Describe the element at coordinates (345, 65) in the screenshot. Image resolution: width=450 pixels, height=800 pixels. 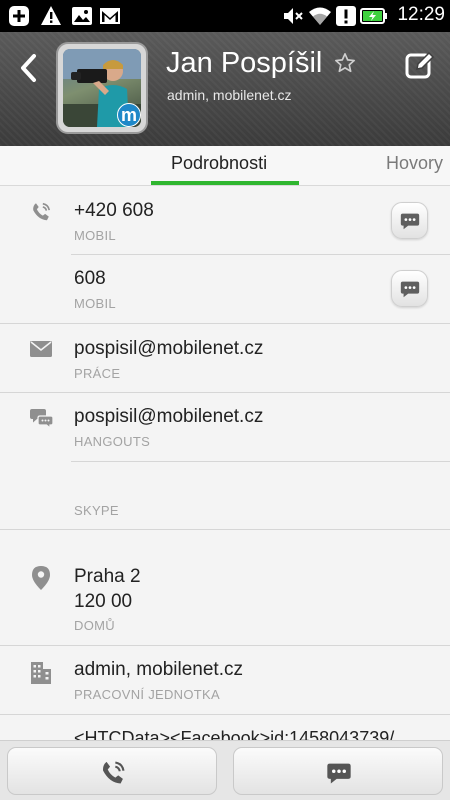
I see `favorite-star-icon` at that location.